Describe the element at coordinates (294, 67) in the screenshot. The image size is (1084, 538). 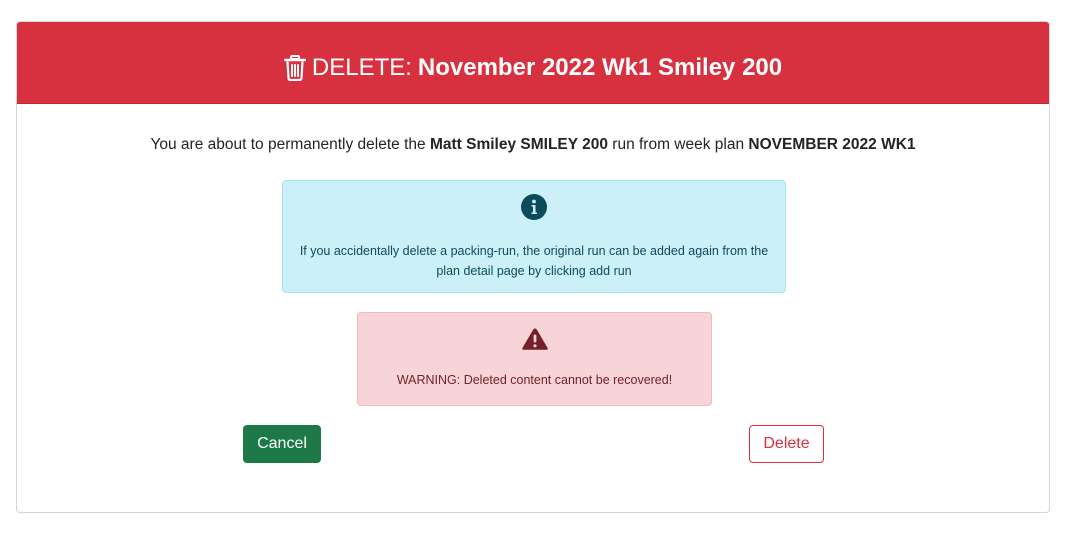
I see `trash-icon` at that location.